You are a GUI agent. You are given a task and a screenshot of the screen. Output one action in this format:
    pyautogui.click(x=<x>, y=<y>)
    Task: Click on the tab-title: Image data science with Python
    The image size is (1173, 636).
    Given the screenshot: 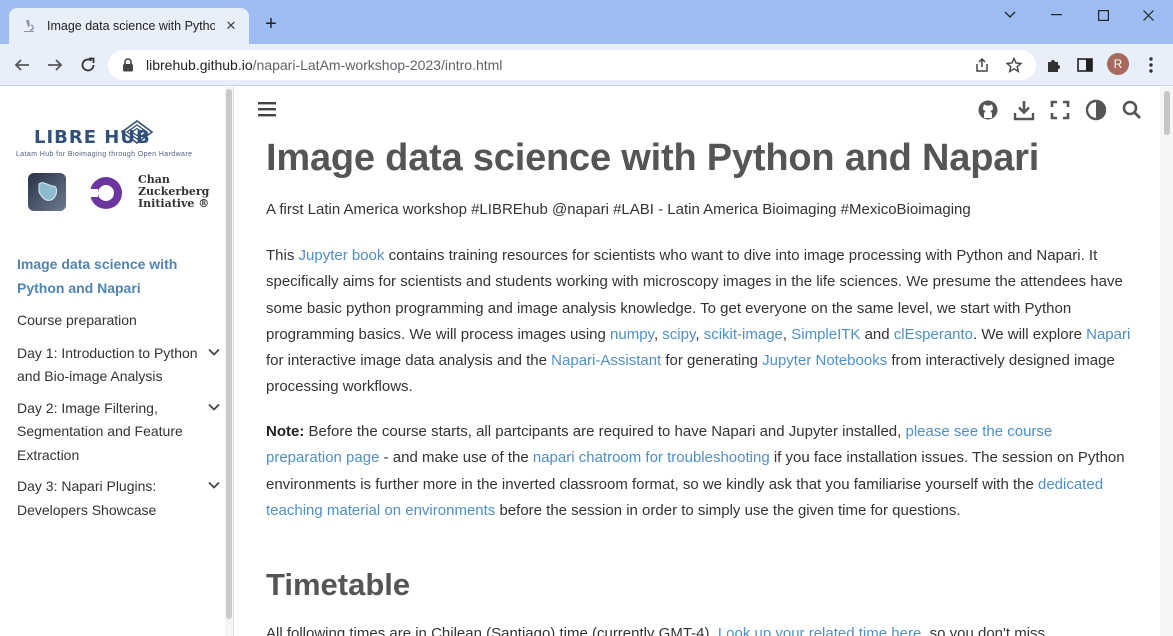 What is the action you would take?
    pyautogui.click(x=131, y=26)
    